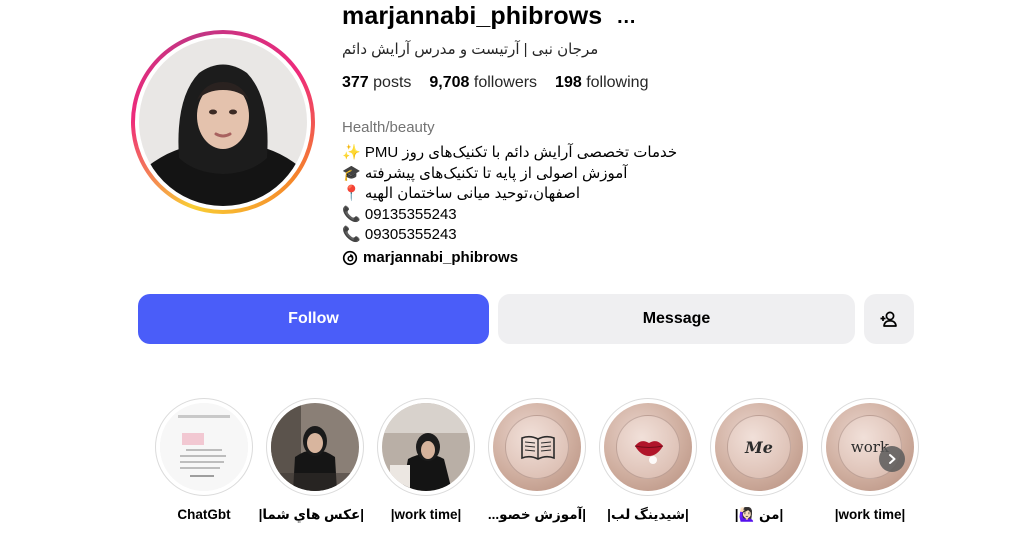 The width and height of the screenshot is (1024, 553). What do you see at coordinates (441, 257) in the screenshot?
I see `threads-handle: marjannabi_phibrows` at bounding box center [441, 257].